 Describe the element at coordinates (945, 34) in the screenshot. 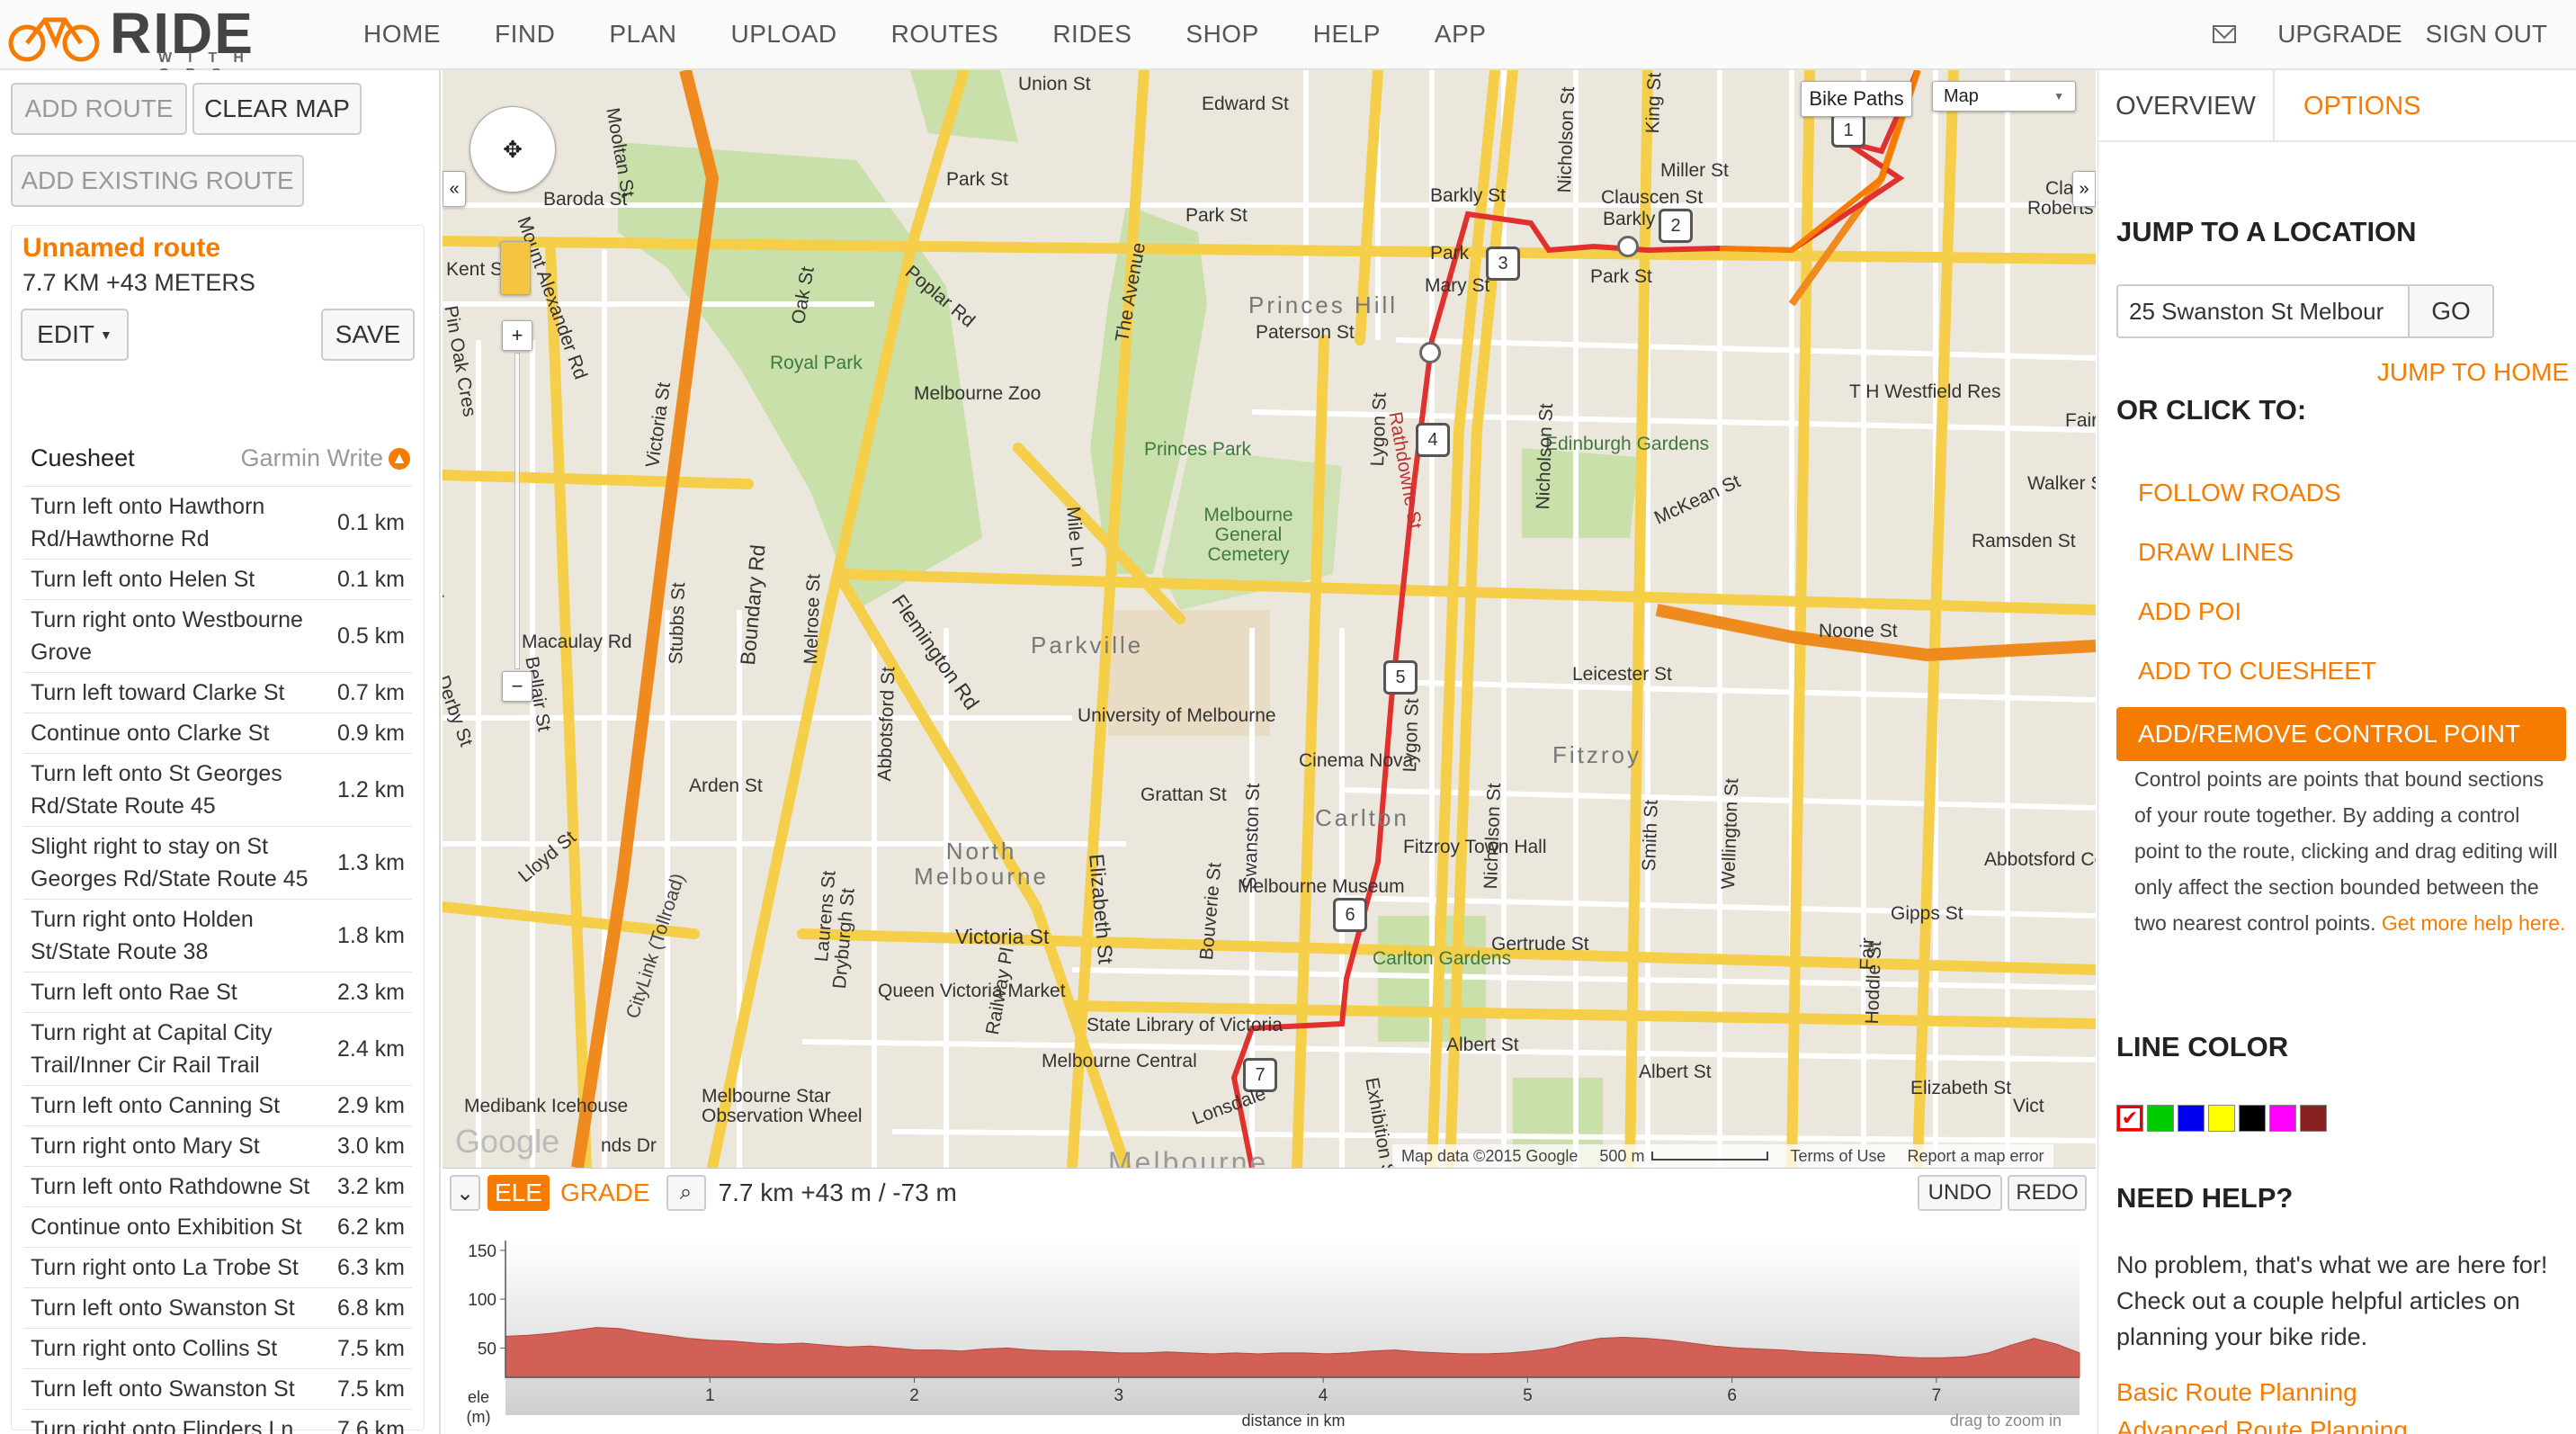

I see `nav-routes: ROUTES` at that location.